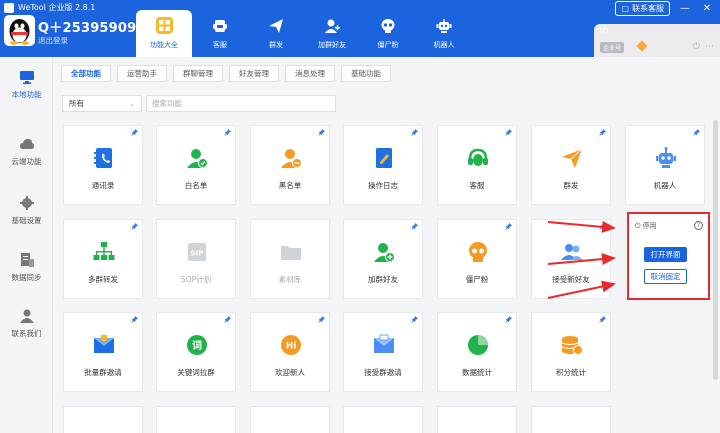  I want to click on search-input, so click(241, 103).